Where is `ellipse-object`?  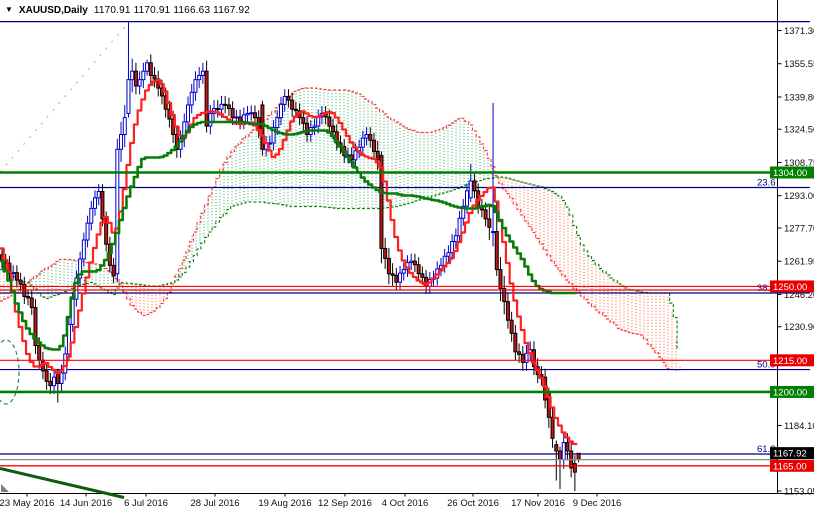
ellipse-object is located at coordinates (10, 372).